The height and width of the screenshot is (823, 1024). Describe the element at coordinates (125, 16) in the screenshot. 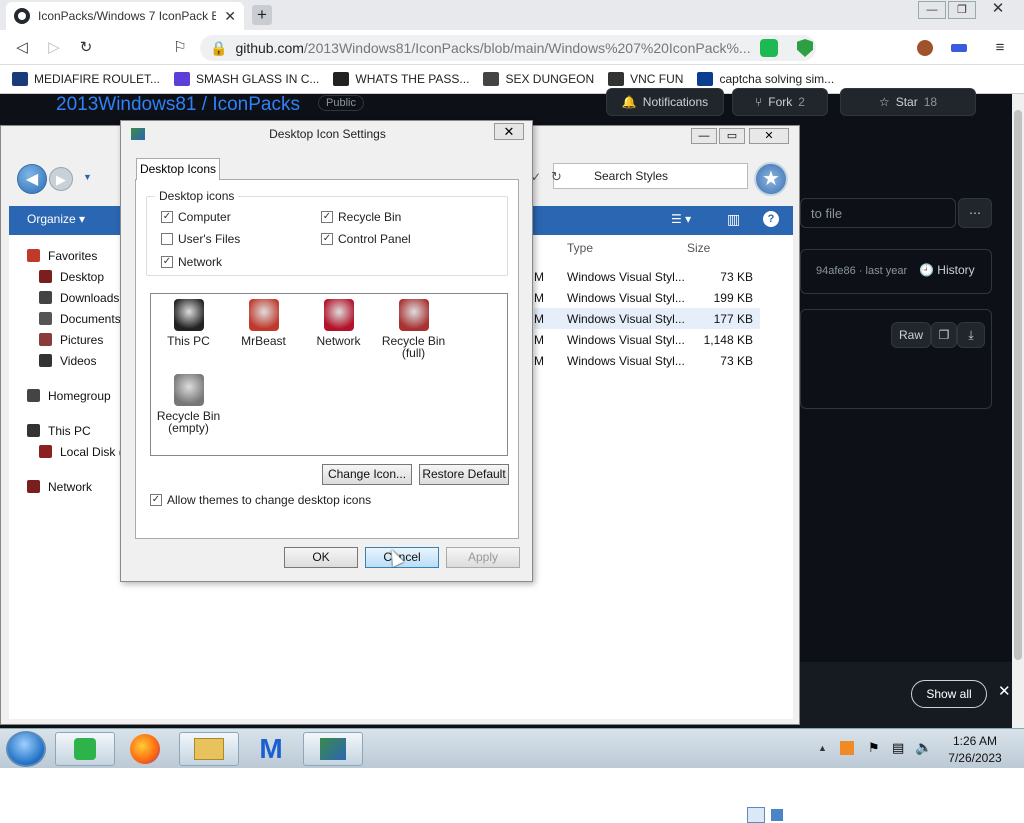

I see `browser-tab: IconPacks/Windows 7 IconPack By ✕` at that location.